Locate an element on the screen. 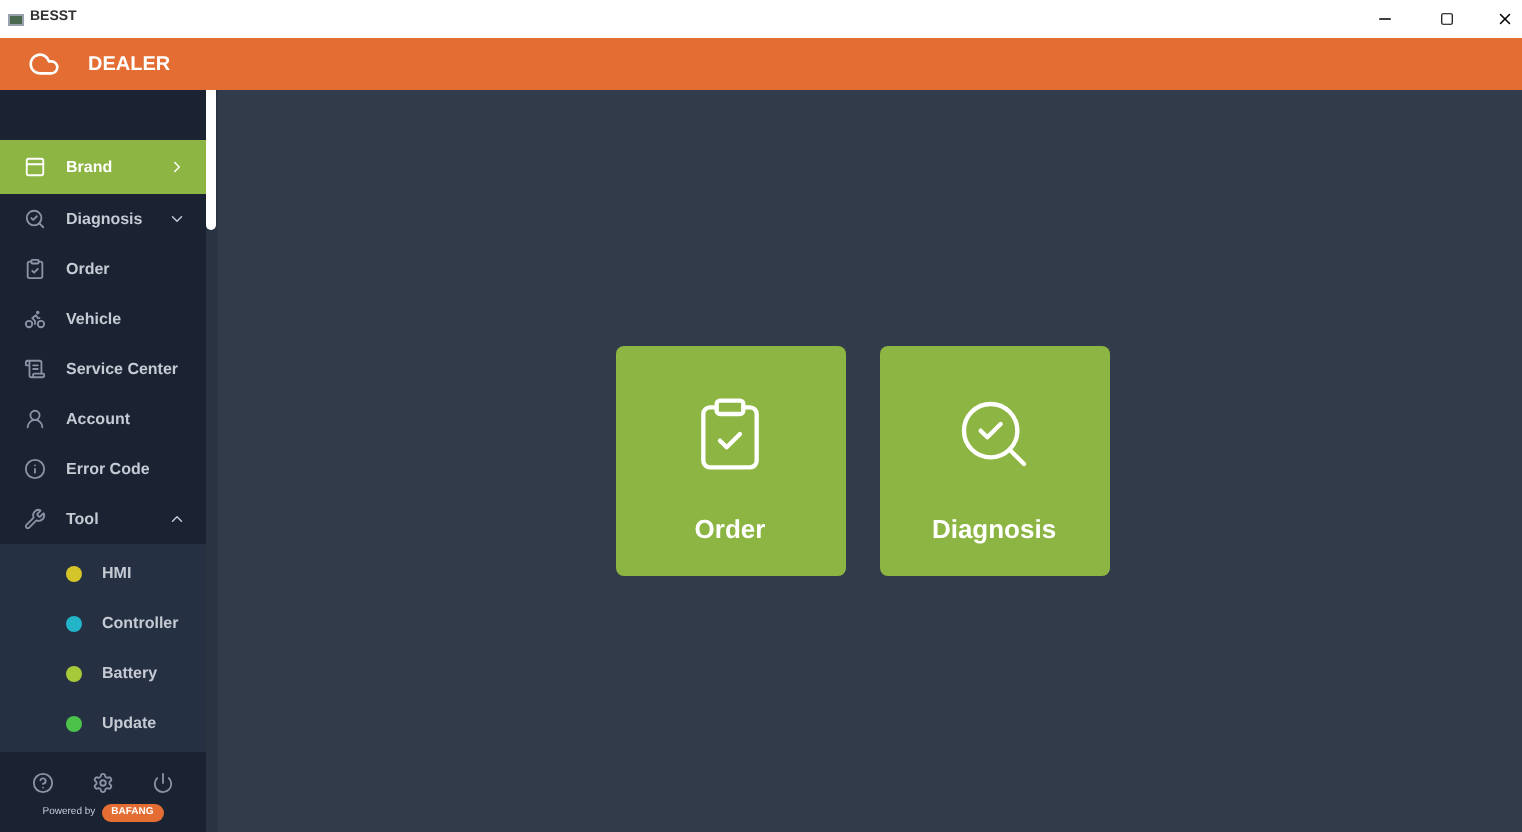  document-icon is located at coordinates (35, 369).